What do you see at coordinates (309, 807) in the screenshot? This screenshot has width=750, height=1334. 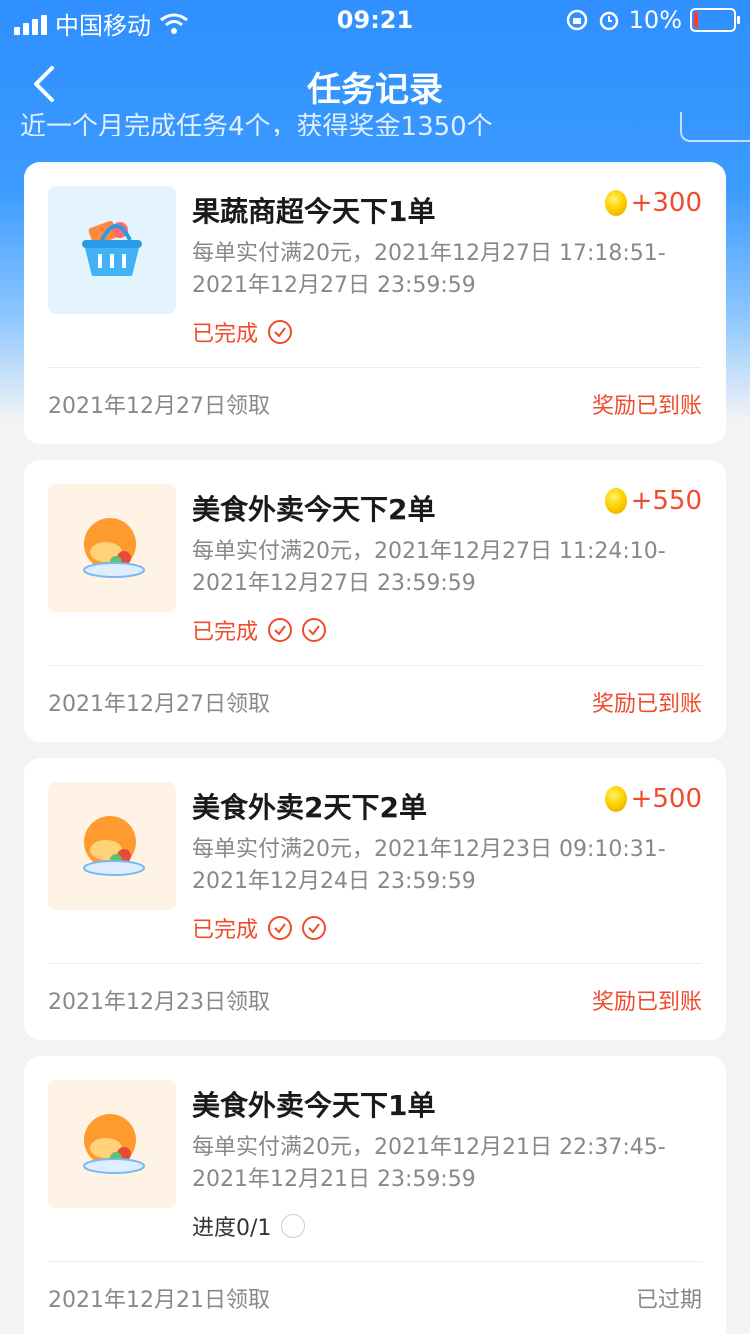 I see `task-title: 美食外卖2天下2单` at bounding box center [309, 807].